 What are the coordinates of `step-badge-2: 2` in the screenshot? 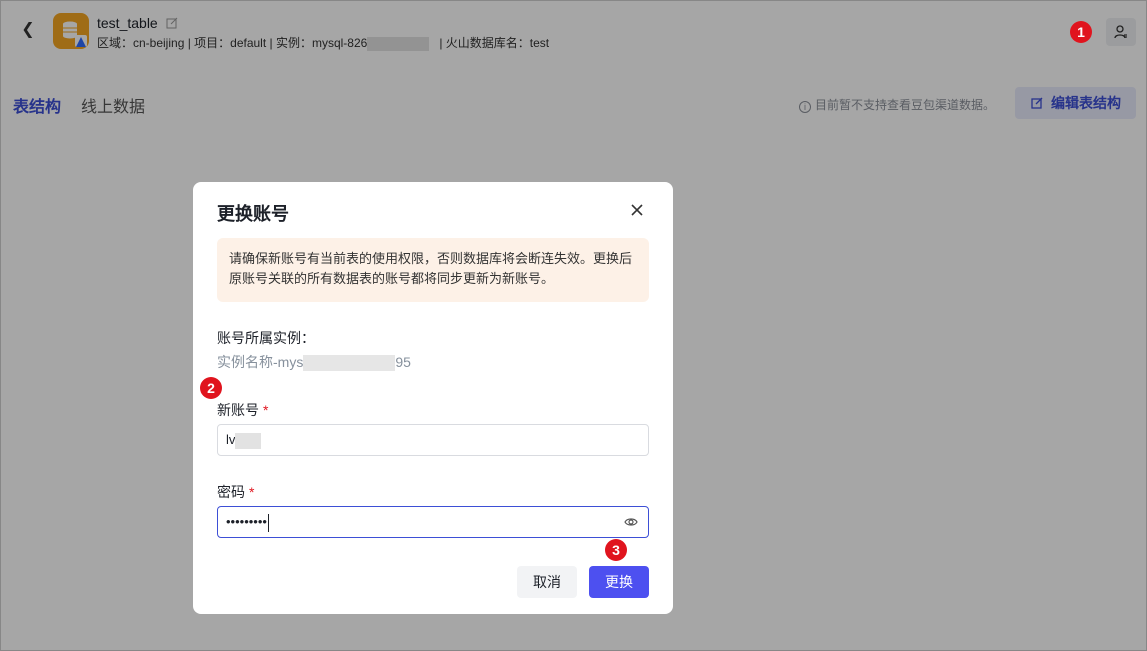 It's located at (211, 388).